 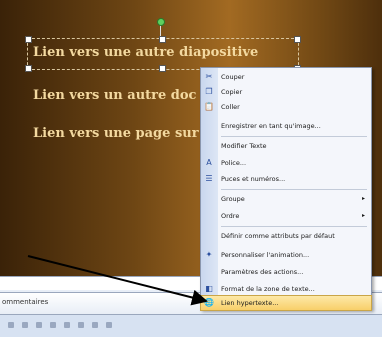 What do you see at coordinates (162, 68) in the screenshot?
I see `resize-handle-b` at bounding box center [162, 68].